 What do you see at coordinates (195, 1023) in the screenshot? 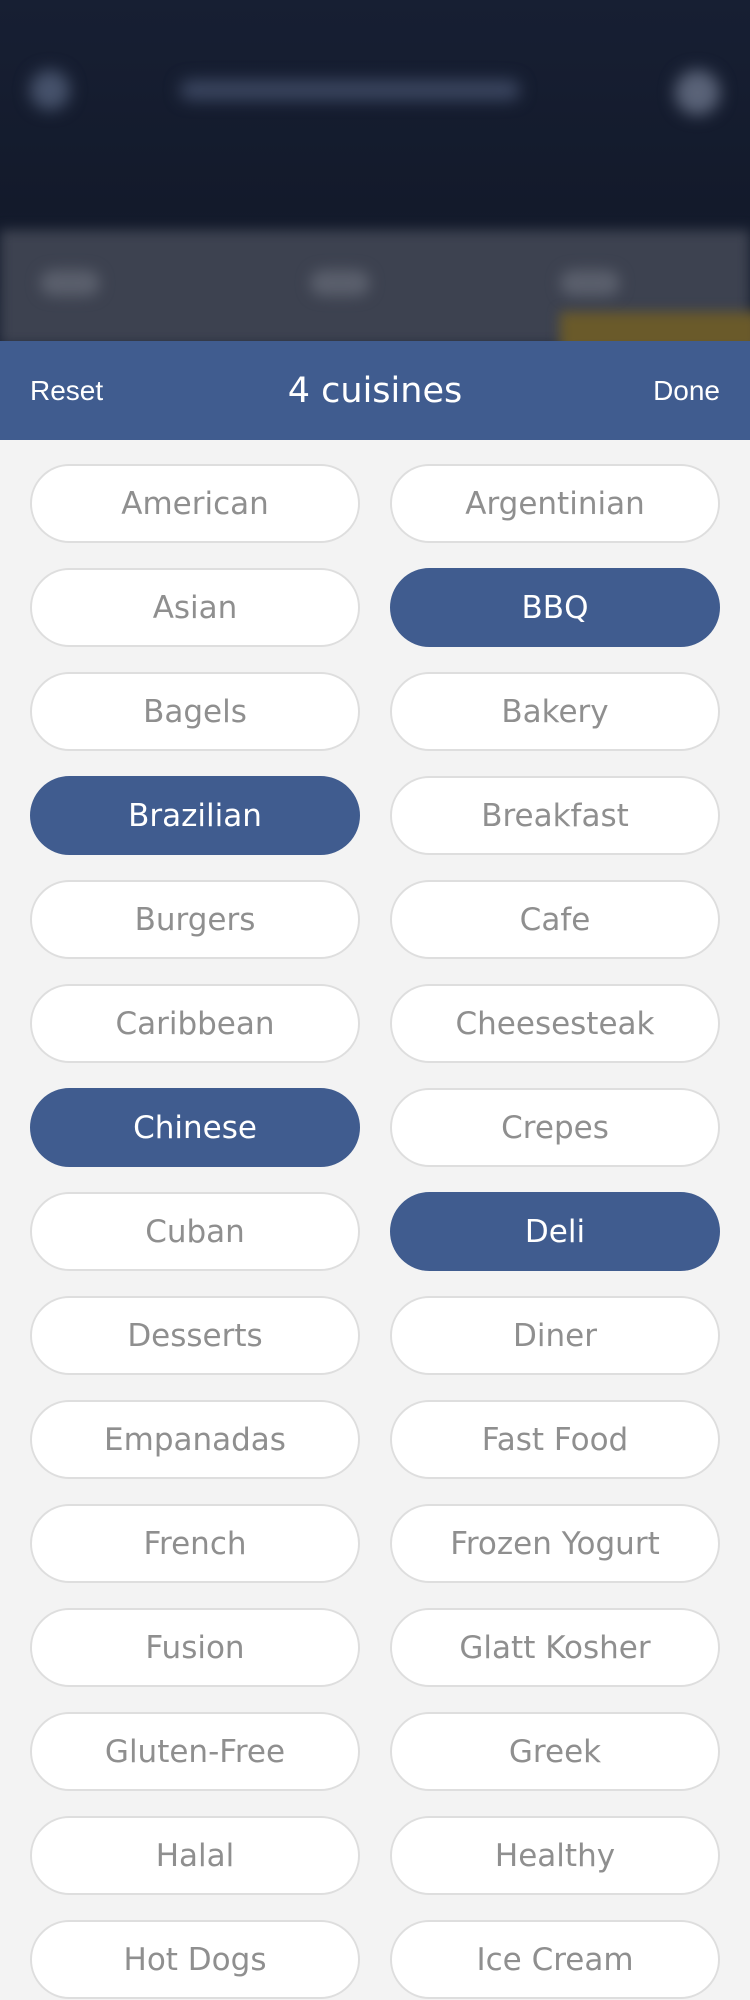
I see `cuisine-option-caribbean: Caribbean` at bounding box center [195, 1023].